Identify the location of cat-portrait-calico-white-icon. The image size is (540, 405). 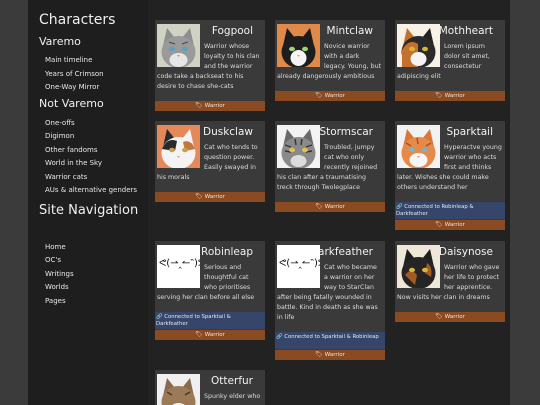
(178, 146).